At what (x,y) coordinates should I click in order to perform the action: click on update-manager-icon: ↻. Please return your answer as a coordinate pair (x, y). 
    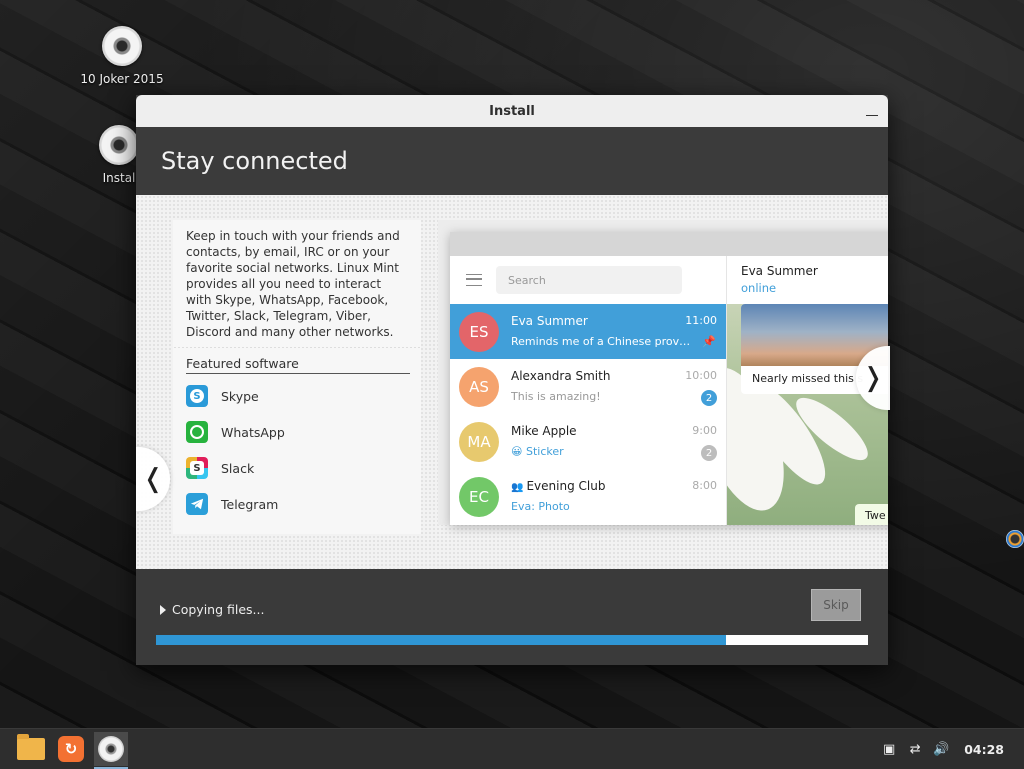
    Looking at the image, I should click on (71, 749).